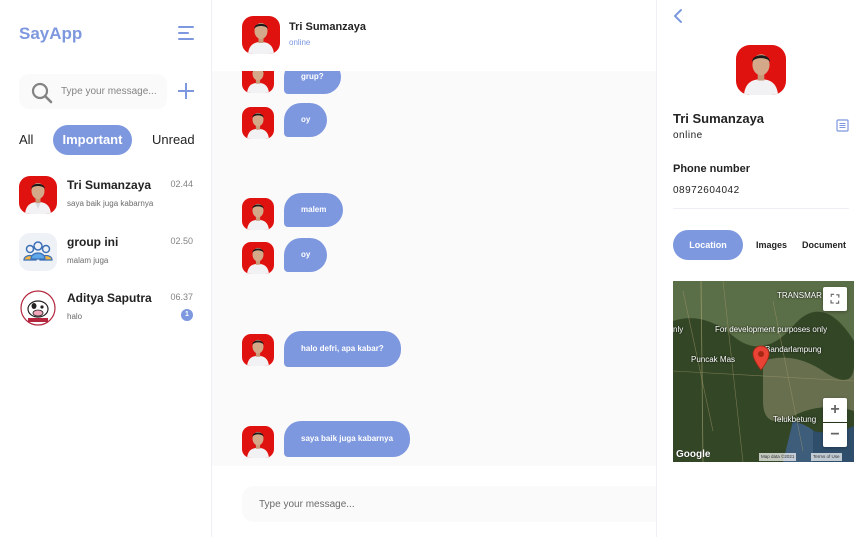 Image resolution: width=862 pixels, height=537 pixels. Describe the element at coordinates (111, 91) in the screenshot. I see `search-input` at that location.